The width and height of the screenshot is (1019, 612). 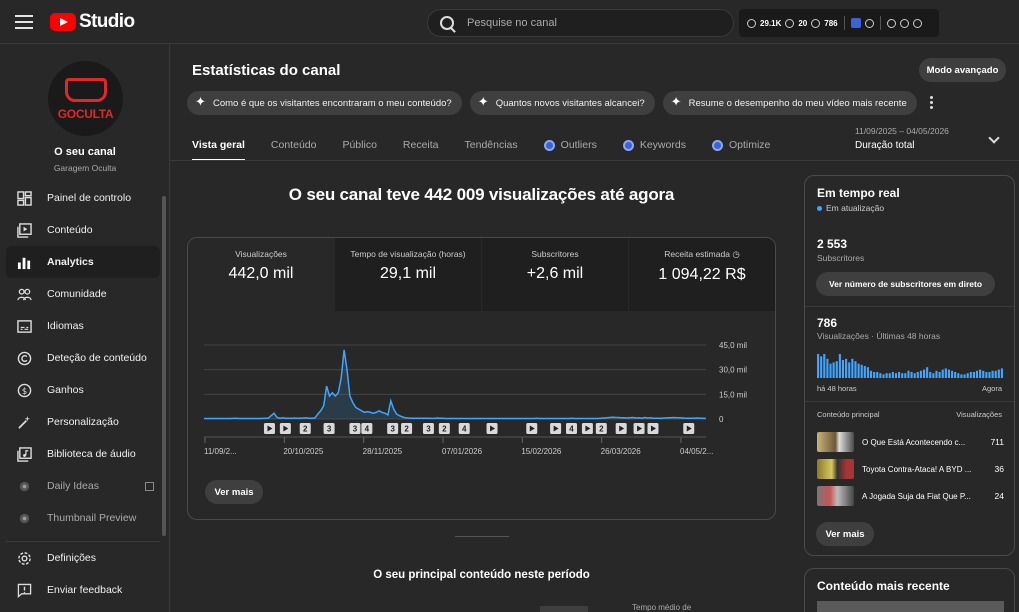 What do you see at coordinates (962, 70) in the screenshot?
I see `advanced-mode-button: Modo avançado` at bounding box center [962, 70].